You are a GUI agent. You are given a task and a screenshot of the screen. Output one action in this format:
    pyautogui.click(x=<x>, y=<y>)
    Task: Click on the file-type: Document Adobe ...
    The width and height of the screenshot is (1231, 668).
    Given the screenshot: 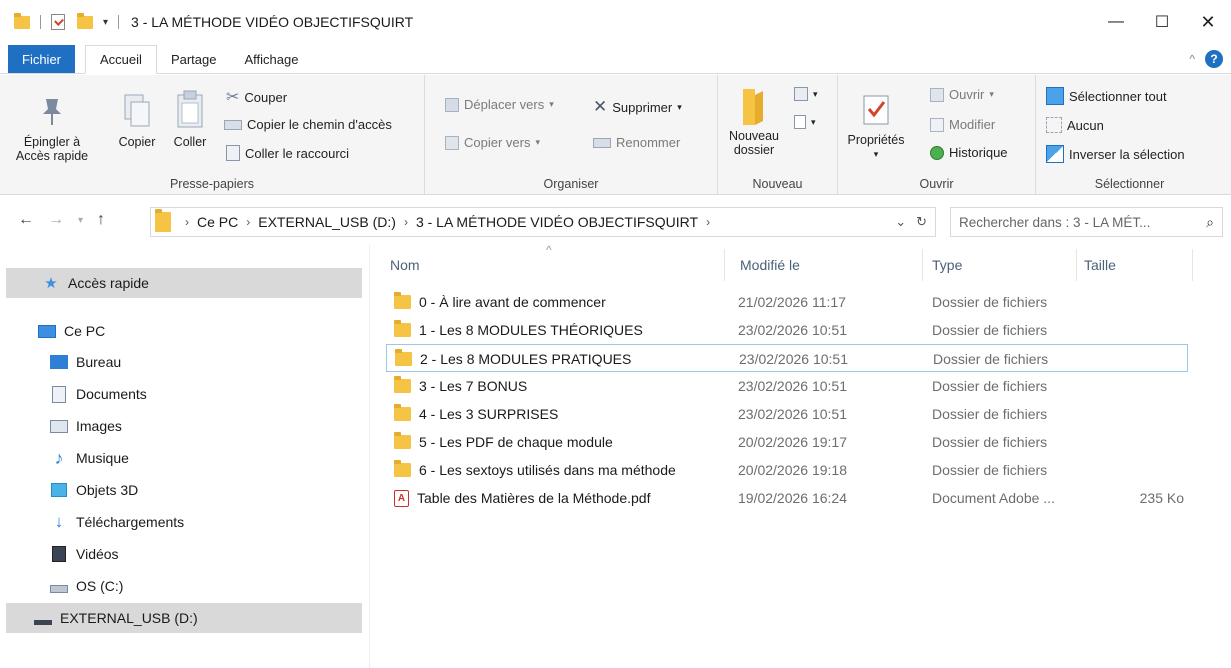 What is the action you would take?
    pyautogui.click(x=993, y=498)
    